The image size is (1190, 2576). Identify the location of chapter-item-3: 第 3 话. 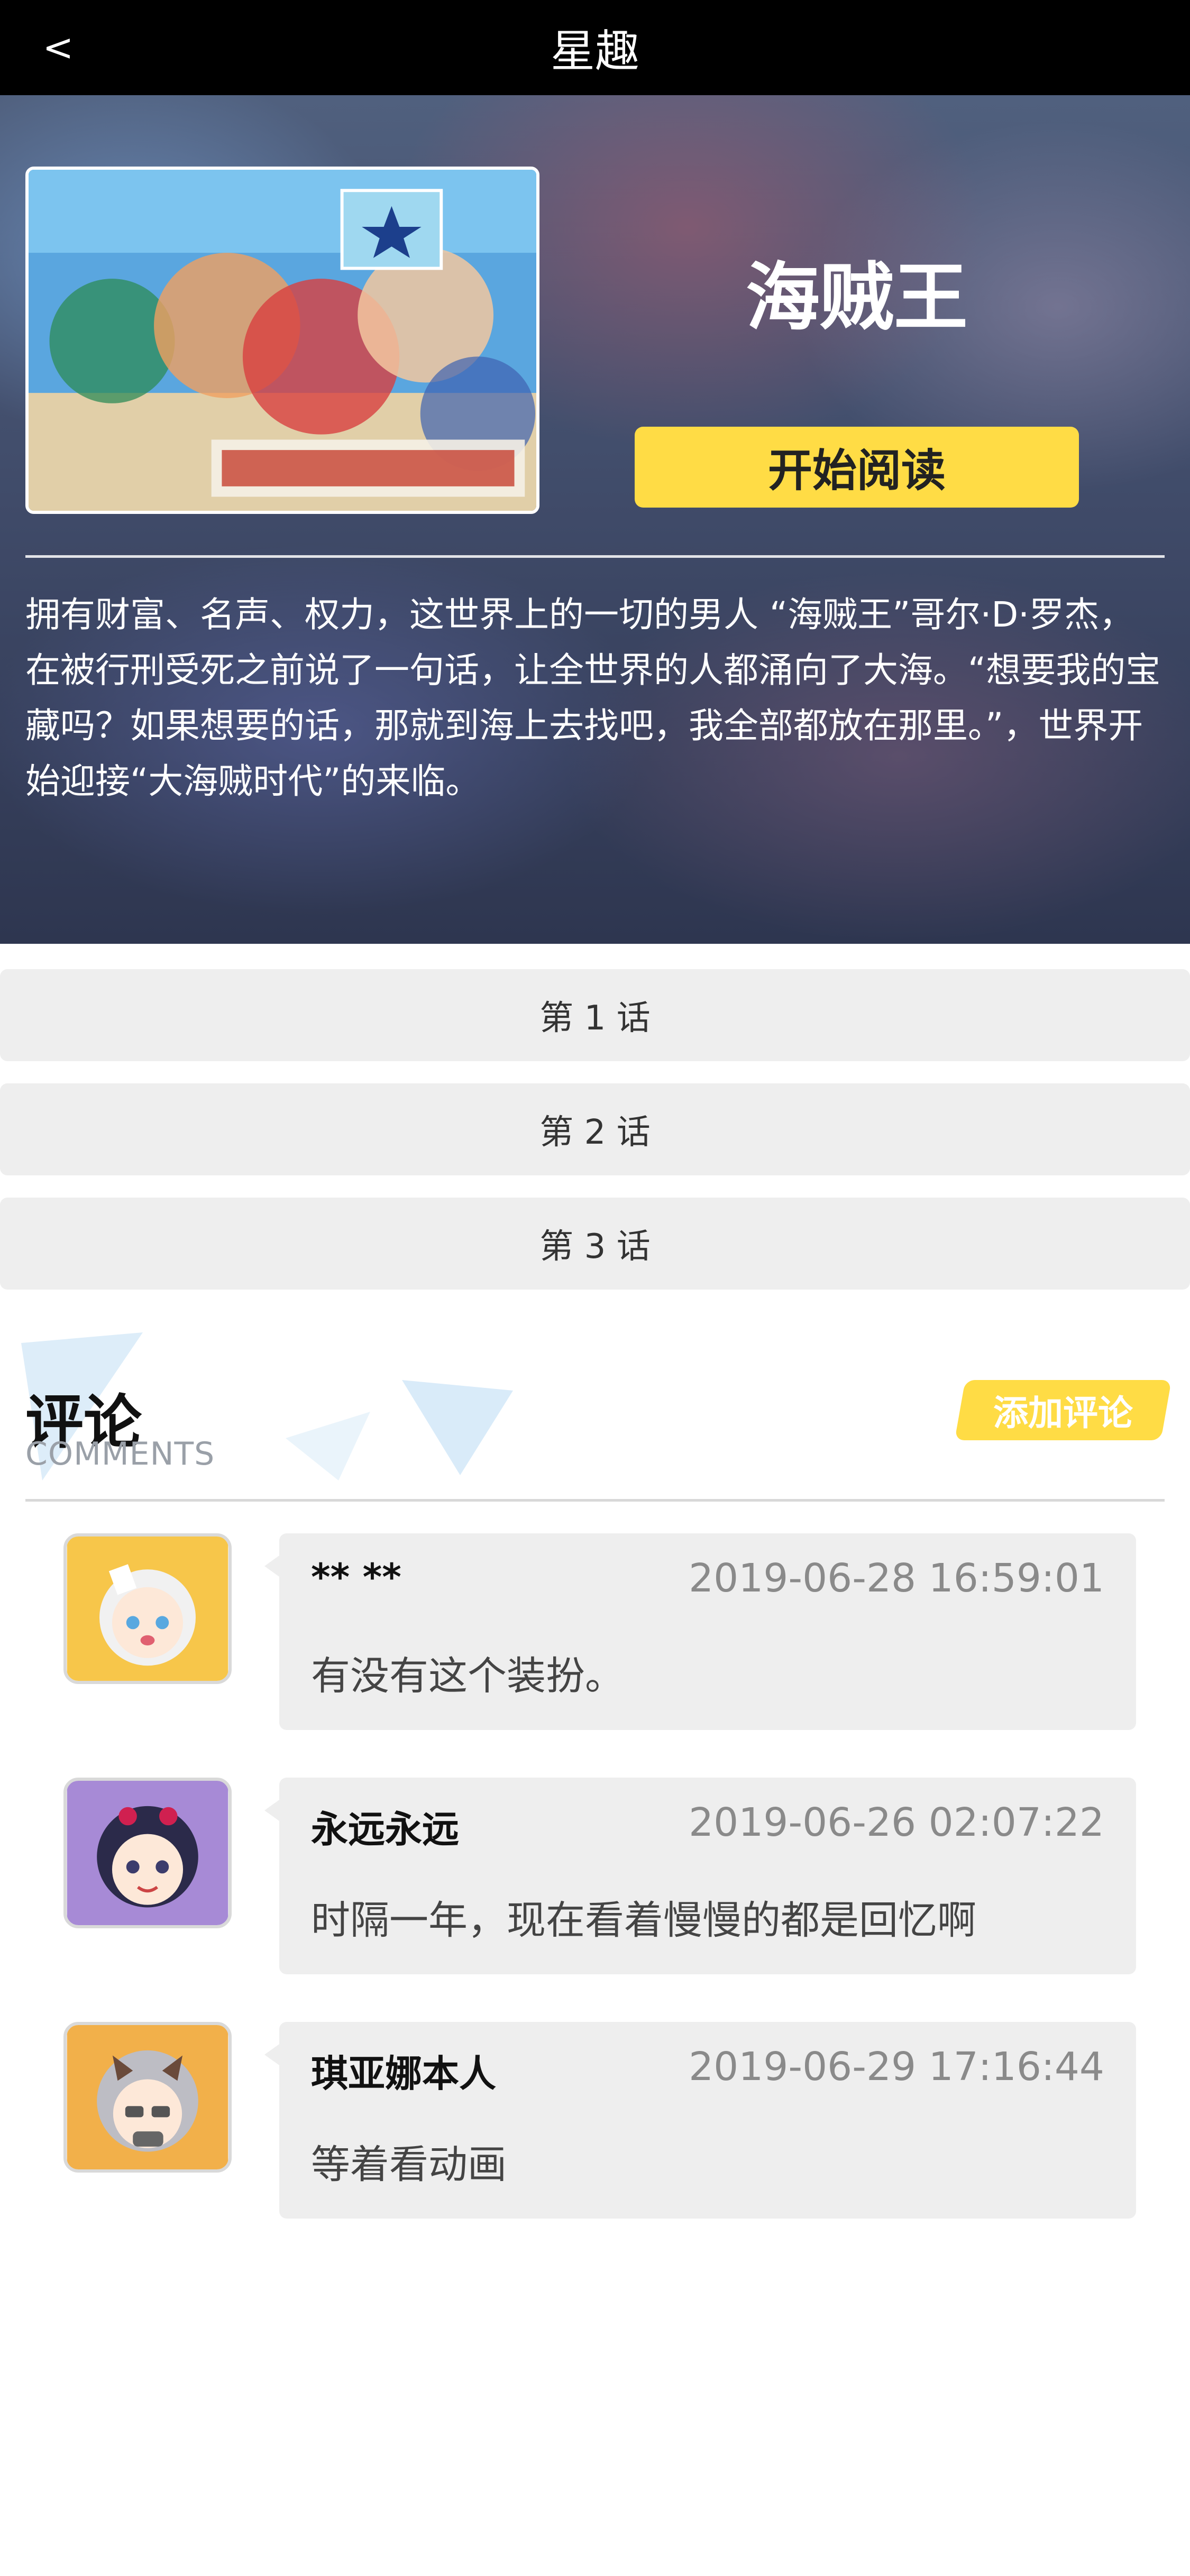
(595, 1244).